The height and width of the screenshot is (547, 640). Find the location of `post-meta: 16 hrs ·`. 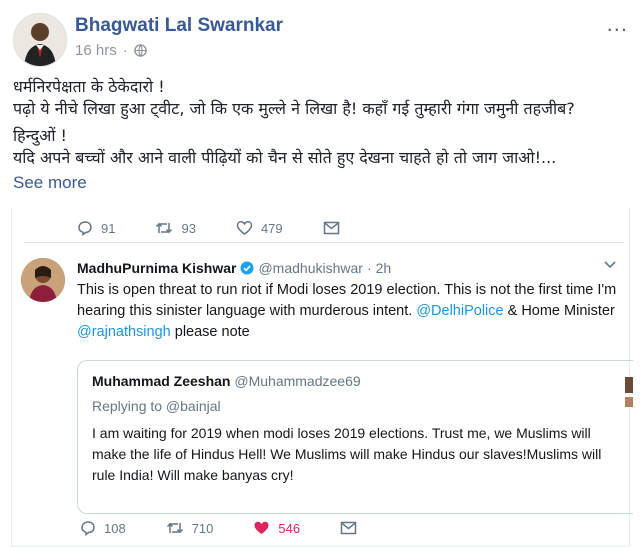

post-meta: 16 hrs · is located at coordinates (111, 50).